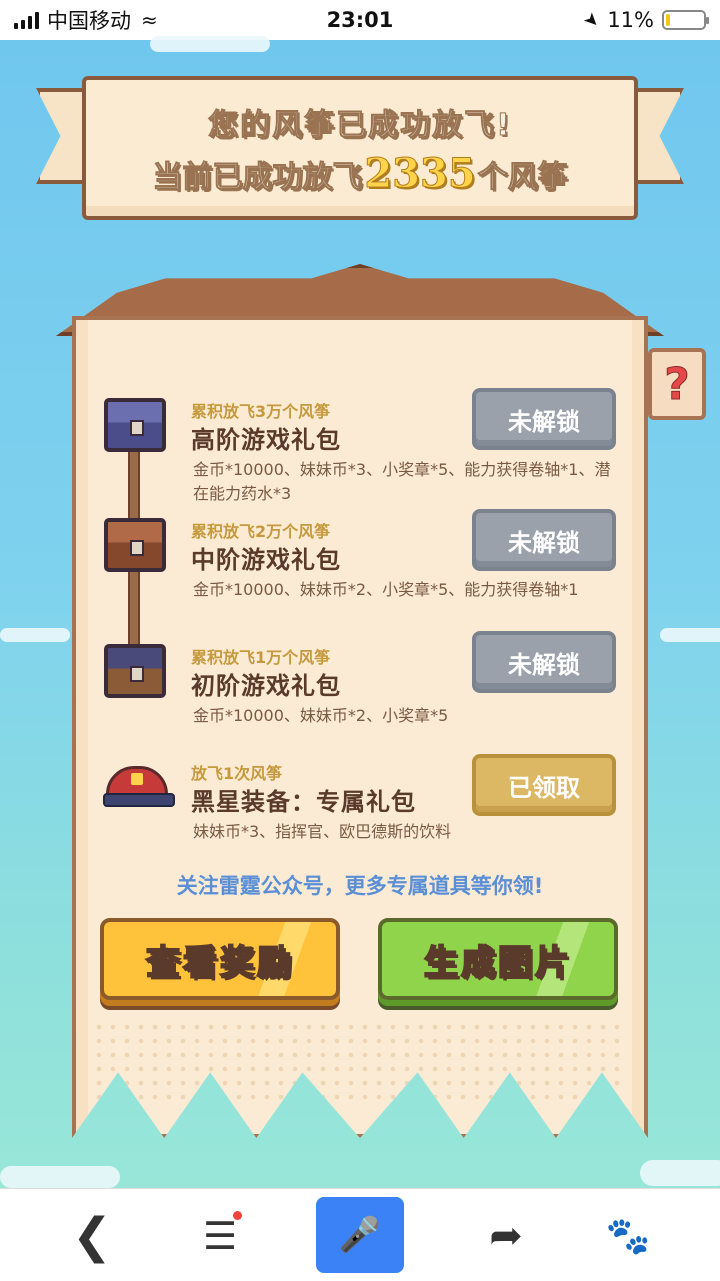 This screenshot has width=720, height=1281. Describe the element at coordinates (360, 125) in the screenshot. I see `banner-title: 您的风筝已成功放飞!` at that location.